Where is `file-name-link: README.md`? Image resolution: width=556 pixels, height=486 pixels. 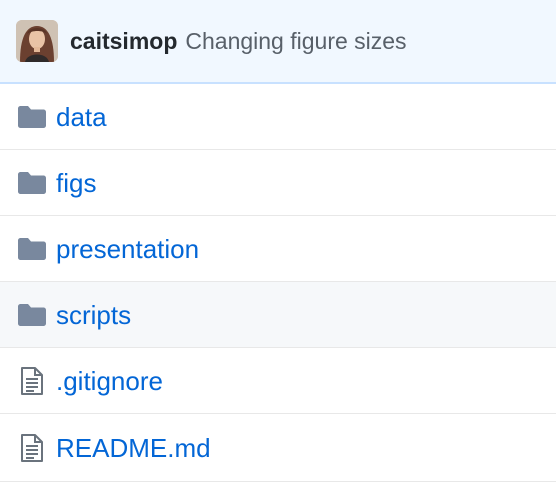 file-name-link: README.md is located at coordinates (133, 448).